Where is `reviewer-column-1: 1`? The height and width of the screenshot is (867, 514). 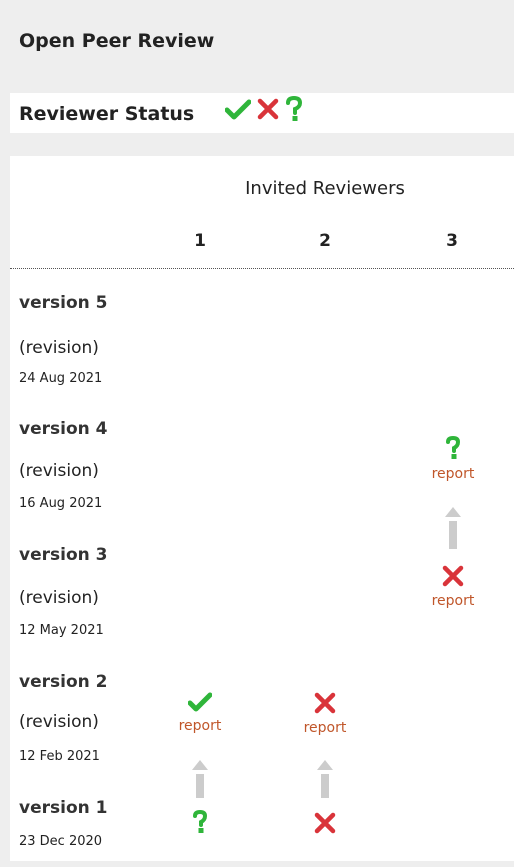
reviewer-column-1: 1 is located at coordinates (200, 241).